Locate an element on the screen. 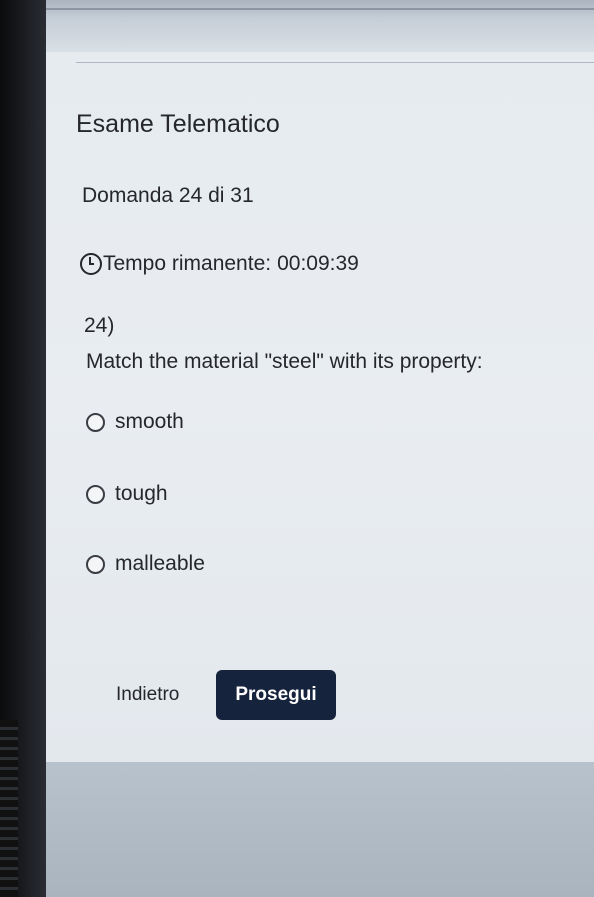 This screenshot has width=594, height=897. question-counter: Domanda 24 di 31 is located at coordinates (168, 195).